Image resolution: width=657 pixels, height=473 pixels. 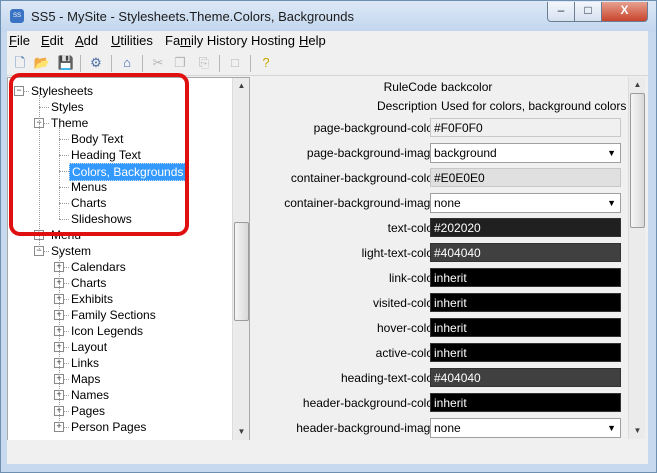 What do you see at coordinates (525, 127) in the screenshot?
I see `page-background-color-input: #F0F0F0` at bounding box center [525, 127].